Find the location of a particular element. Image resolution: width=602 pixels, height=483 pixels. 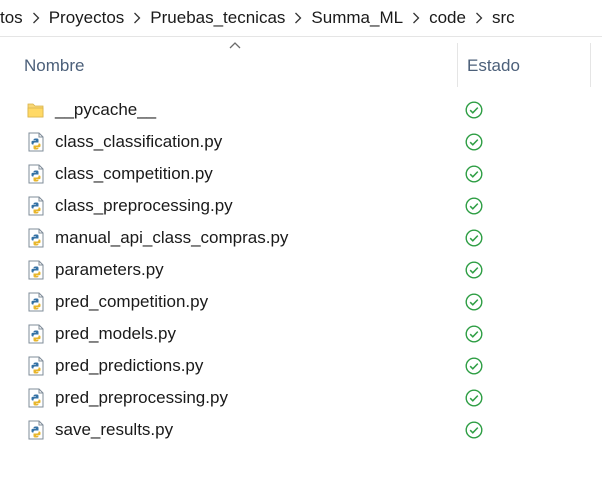

file-name: class_classification.py is located at coordinates (139, 141).